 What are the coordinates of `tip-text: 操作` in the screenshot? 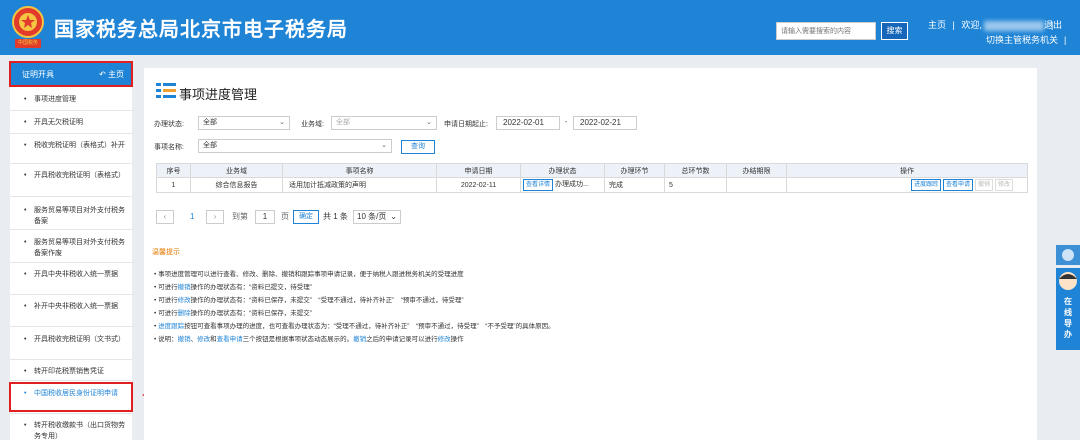 It's located at (457, 339).